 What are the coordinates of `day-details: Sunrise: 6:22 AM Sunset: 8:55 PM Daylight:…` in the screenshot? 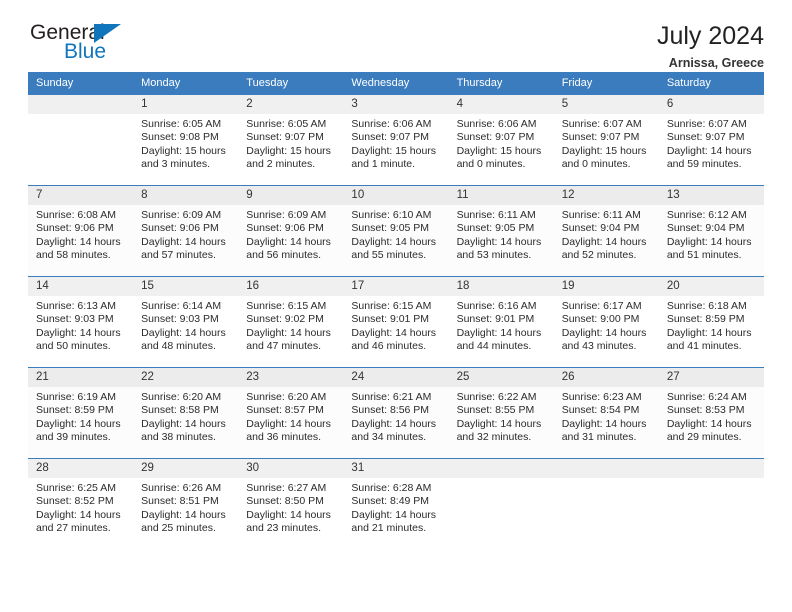 It's located at (501, 416).